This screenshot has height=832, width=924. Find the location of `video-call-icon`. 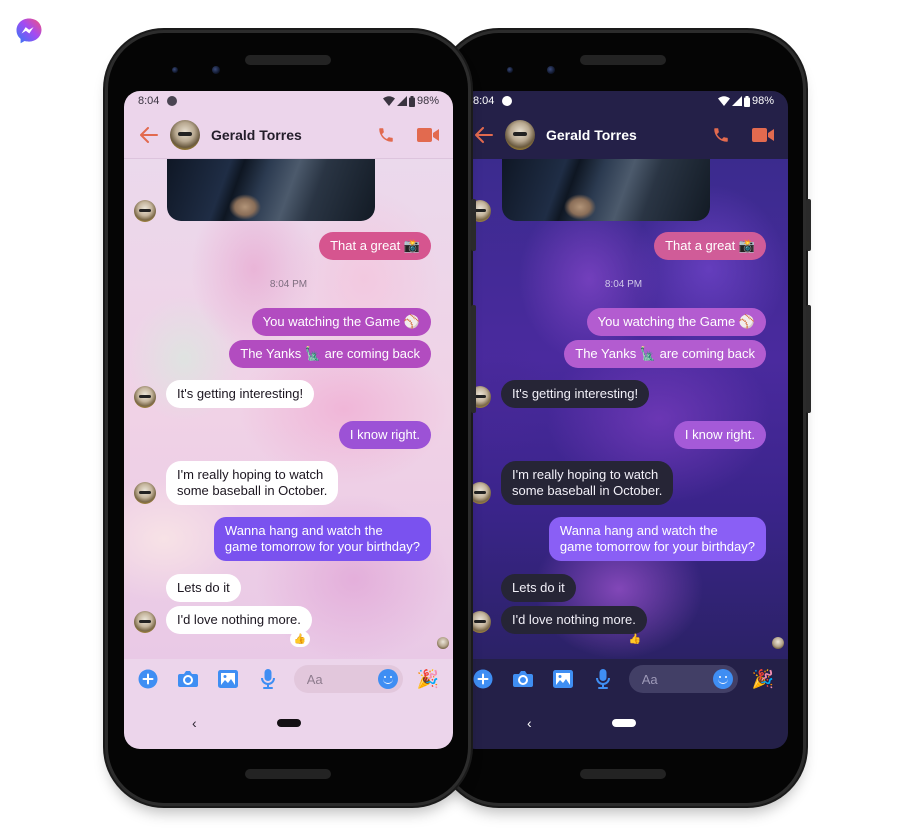

video-call-icon is located at coordinates (763, 135).